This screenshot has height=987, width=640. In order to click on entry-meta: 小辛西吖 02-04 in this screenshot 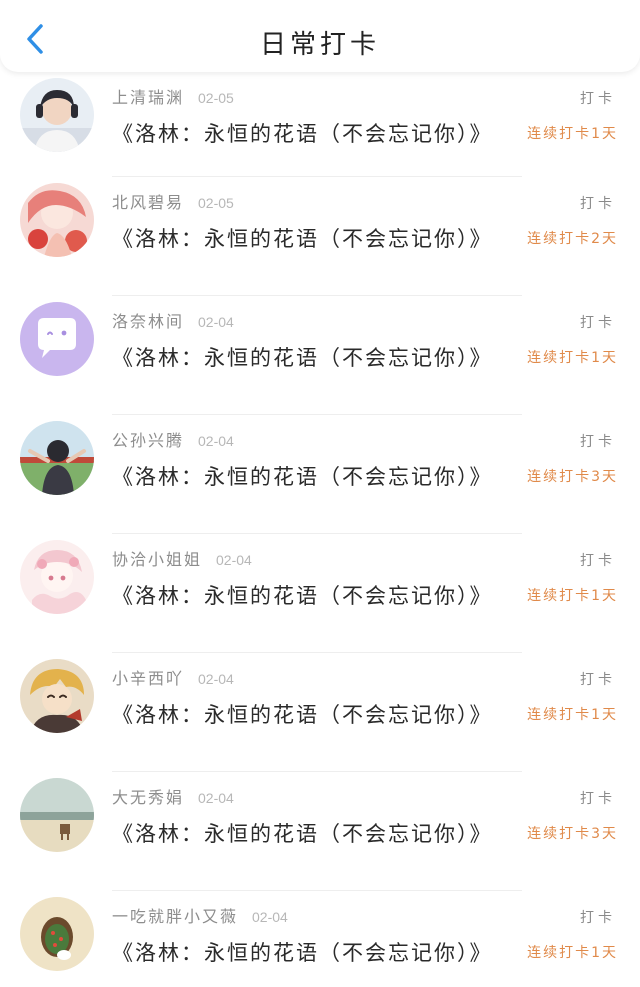, I will do `click(173, 677)`.